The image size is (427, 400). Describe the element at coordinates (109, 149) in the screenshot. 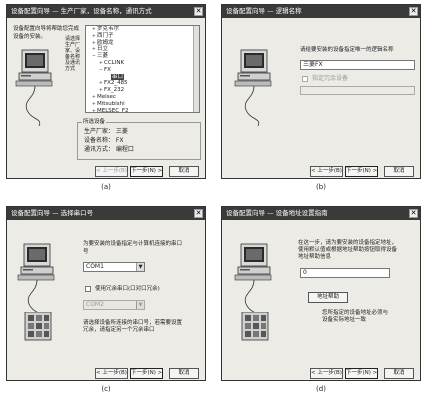

I see `info-comm-mode: 通讯方式： 编程口` at that location.